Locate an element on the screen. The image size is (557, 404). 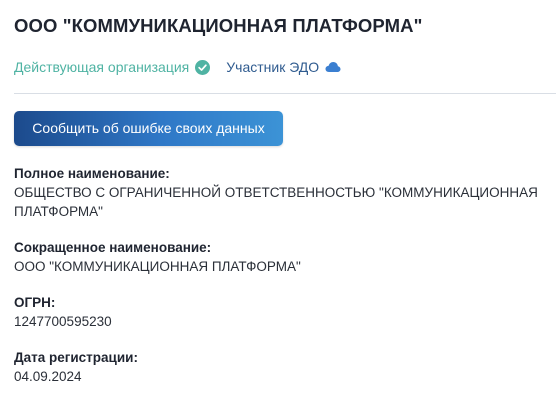
registration-date-label: Дата регистрации: is located at coordinates (76, 357).